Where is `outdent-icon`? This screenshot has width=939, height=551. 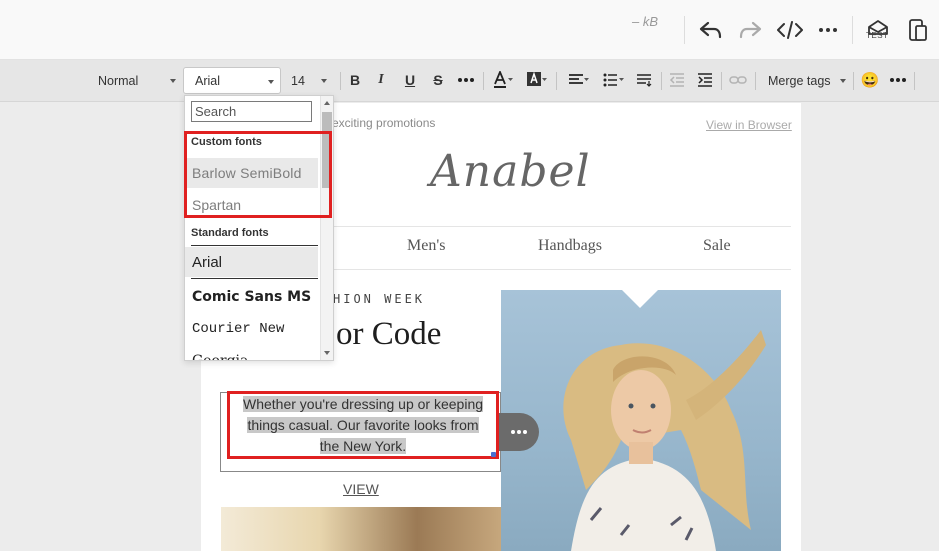
outdent-icon is located at coordinates (677, 80).